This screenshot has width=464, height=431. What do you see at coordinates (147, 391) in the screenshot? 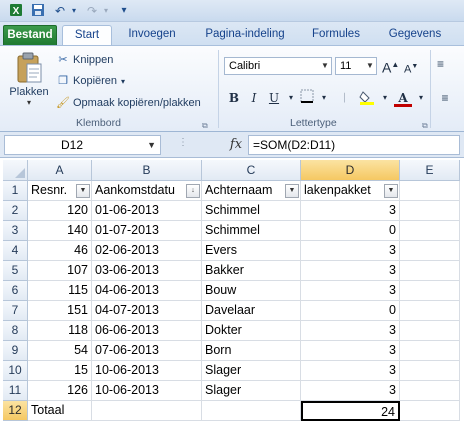
I see `table-cell: 10-06-2013` at bounding box center [147, 391].